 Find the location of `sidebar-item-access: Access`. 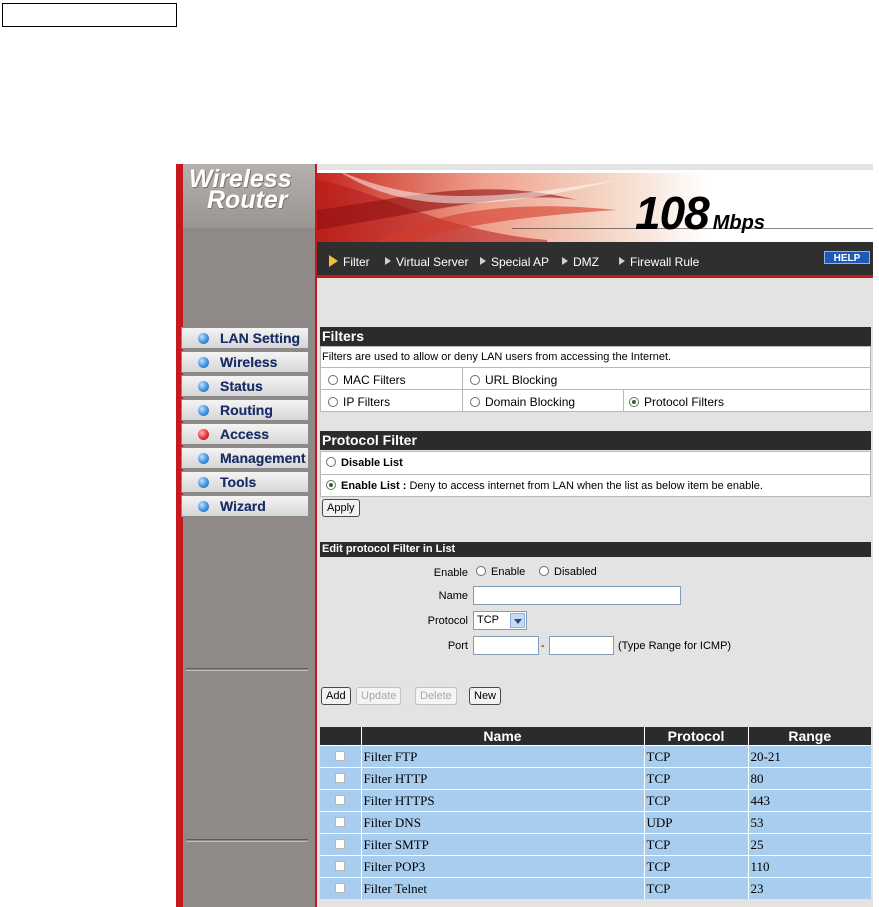

sidebar-item-access: Access is located at coordinates (245, 434).